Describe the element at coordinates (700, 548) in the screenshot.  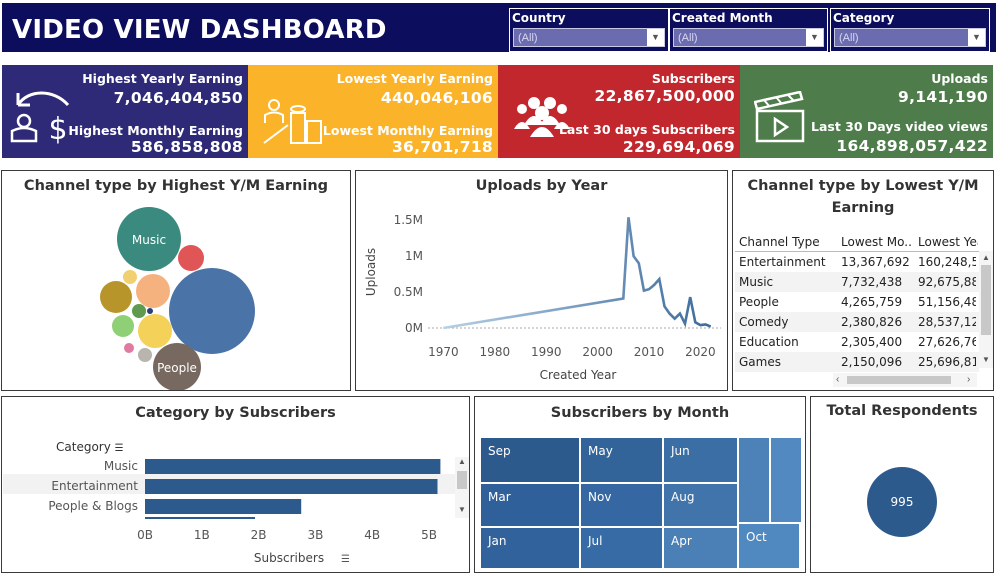
I see `treemap-cell-apr: Apr` at that location.